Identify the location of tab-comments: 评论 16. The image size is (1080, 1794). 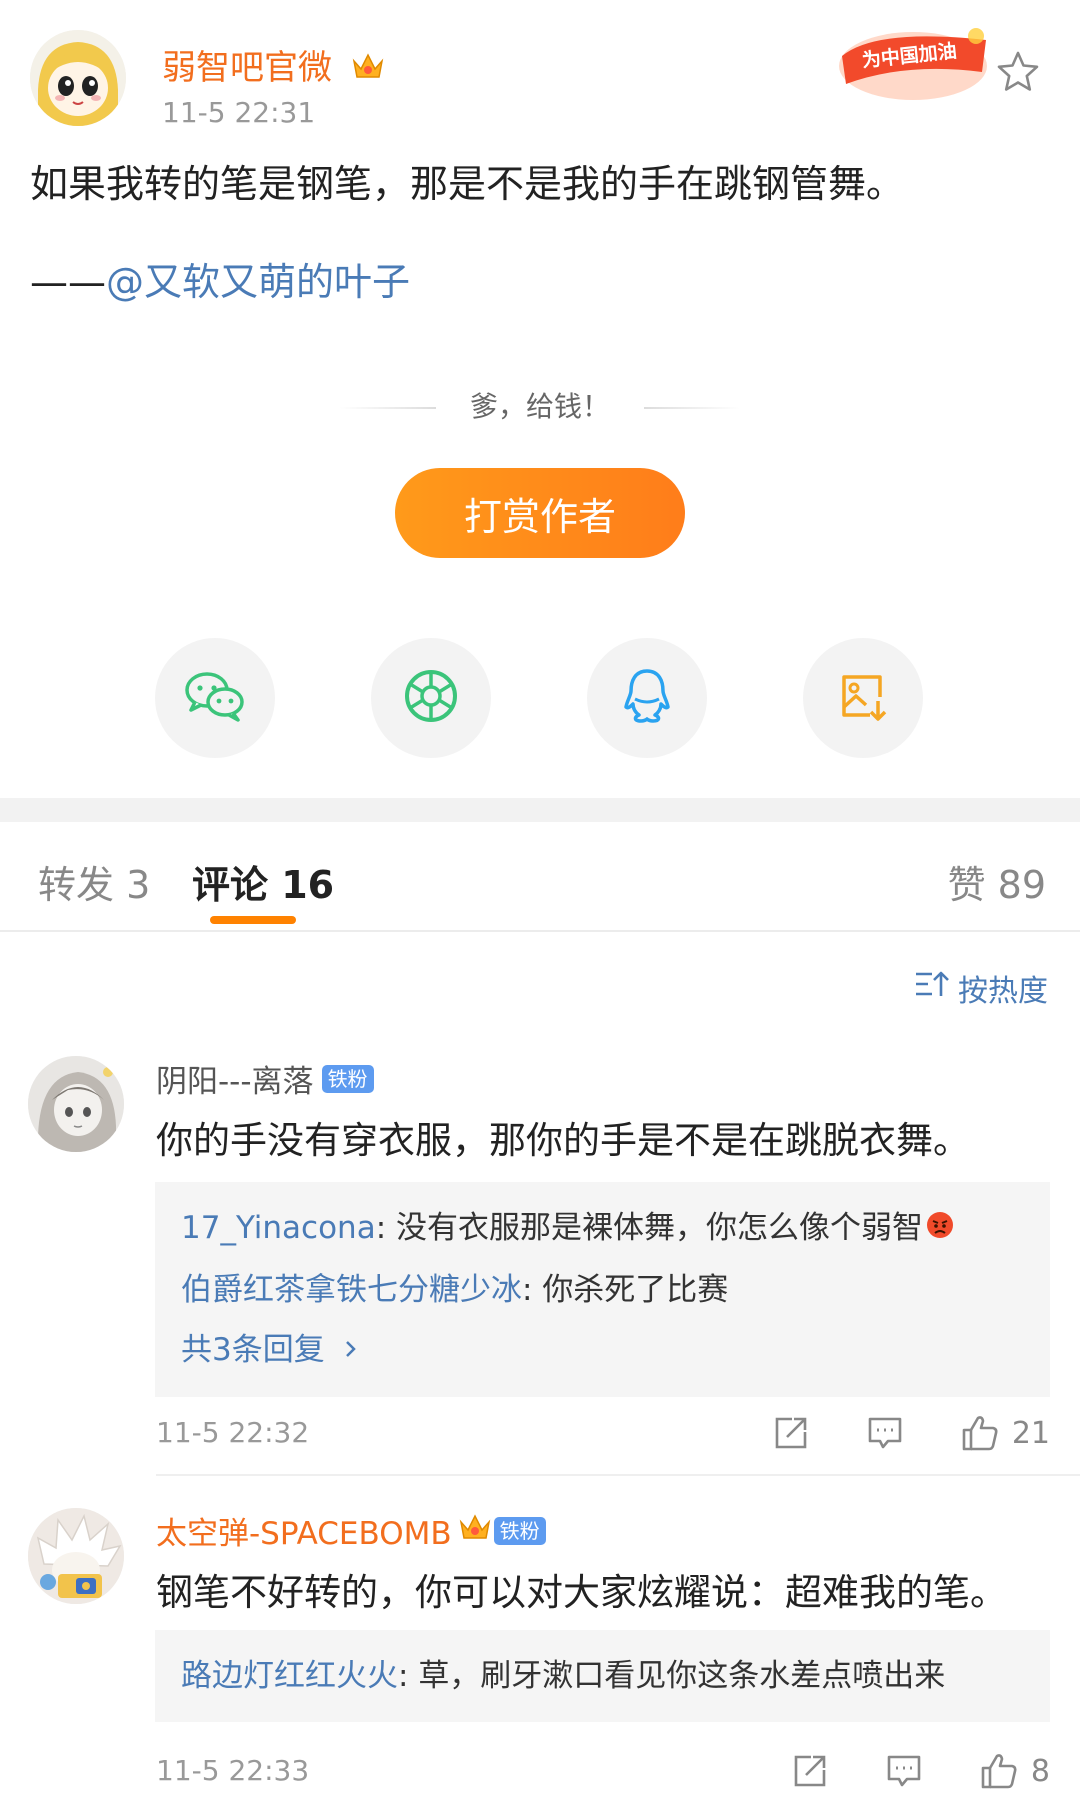
(263, 881).